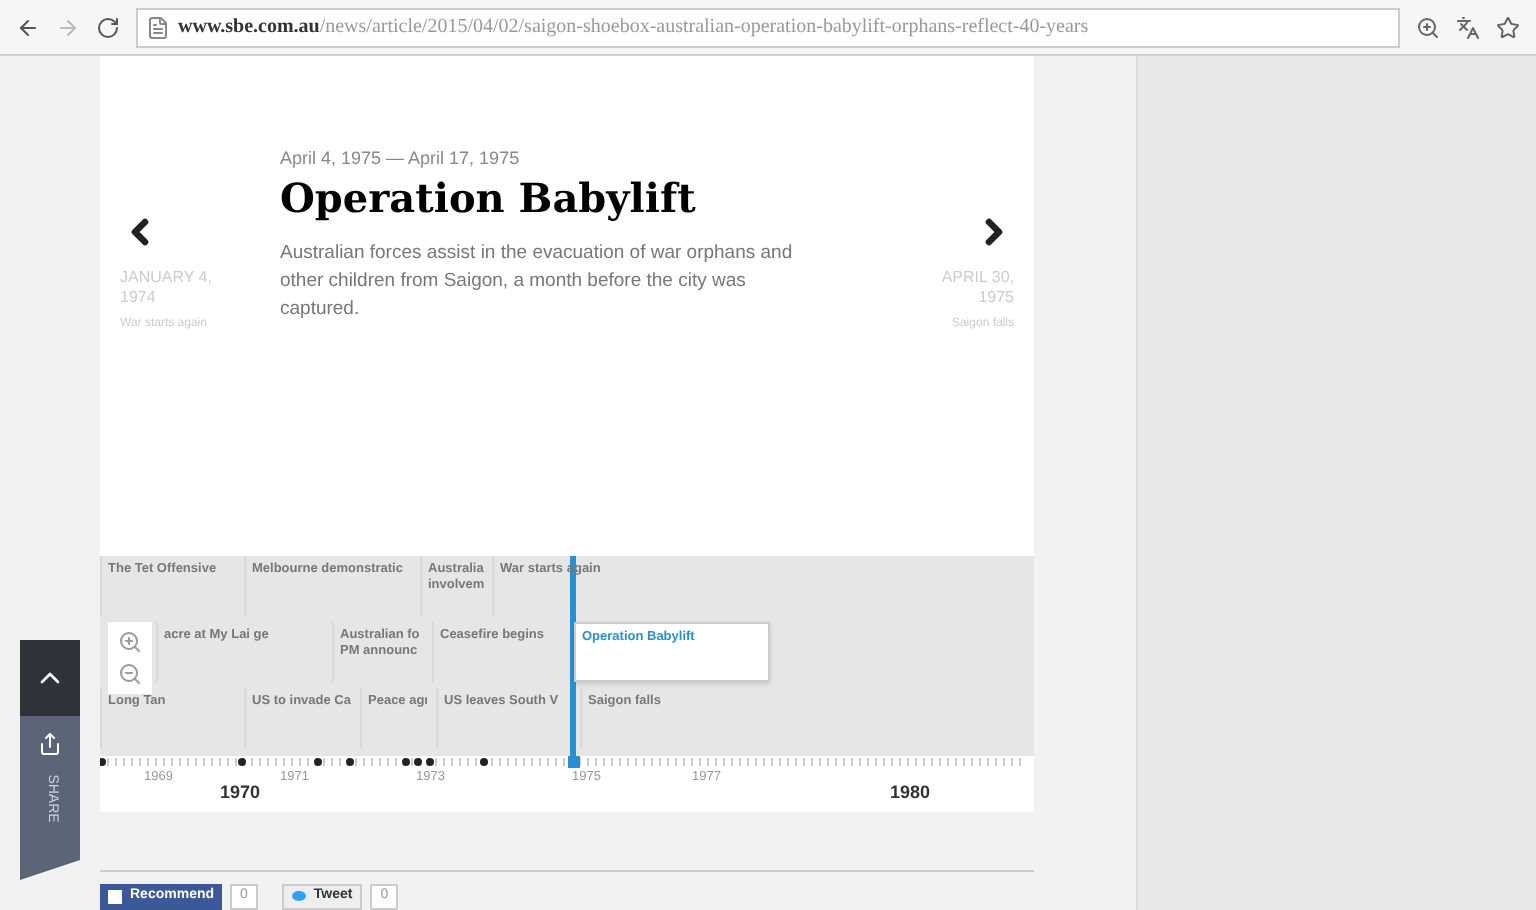 This screenshot has height=910, width=1536. Describe the element at coordinates (50, 744) in the screenshot. I see `share-icon` at that location.